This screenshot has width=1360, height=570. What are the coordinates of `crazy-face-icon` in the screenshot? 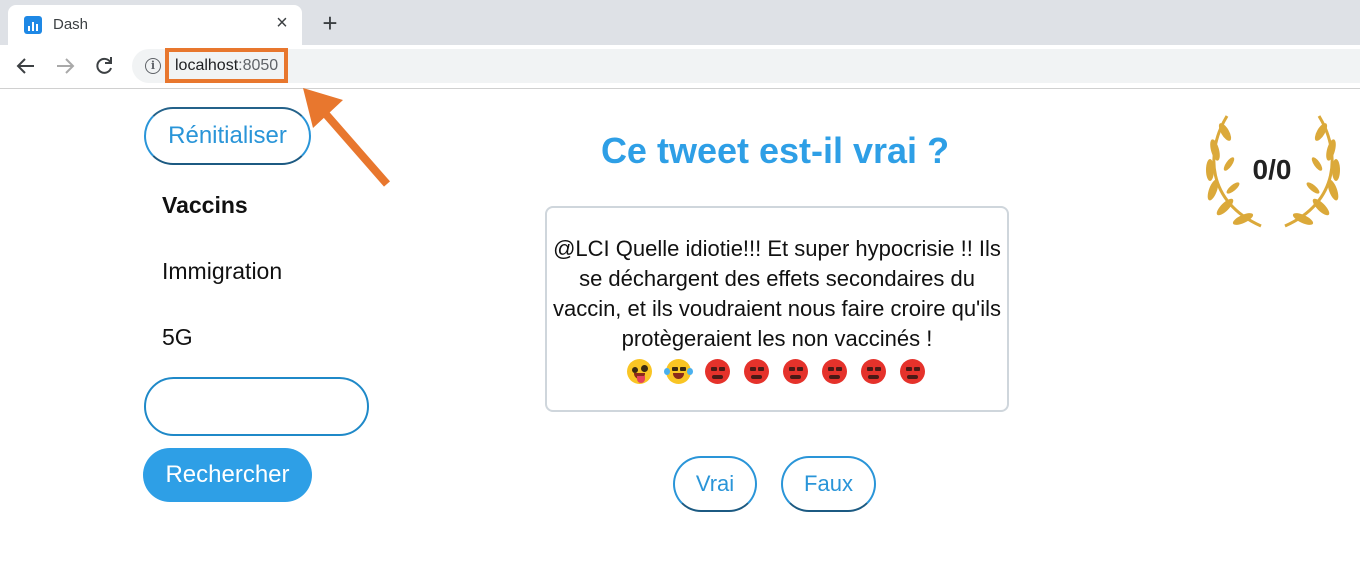 It's located at (639, 371).